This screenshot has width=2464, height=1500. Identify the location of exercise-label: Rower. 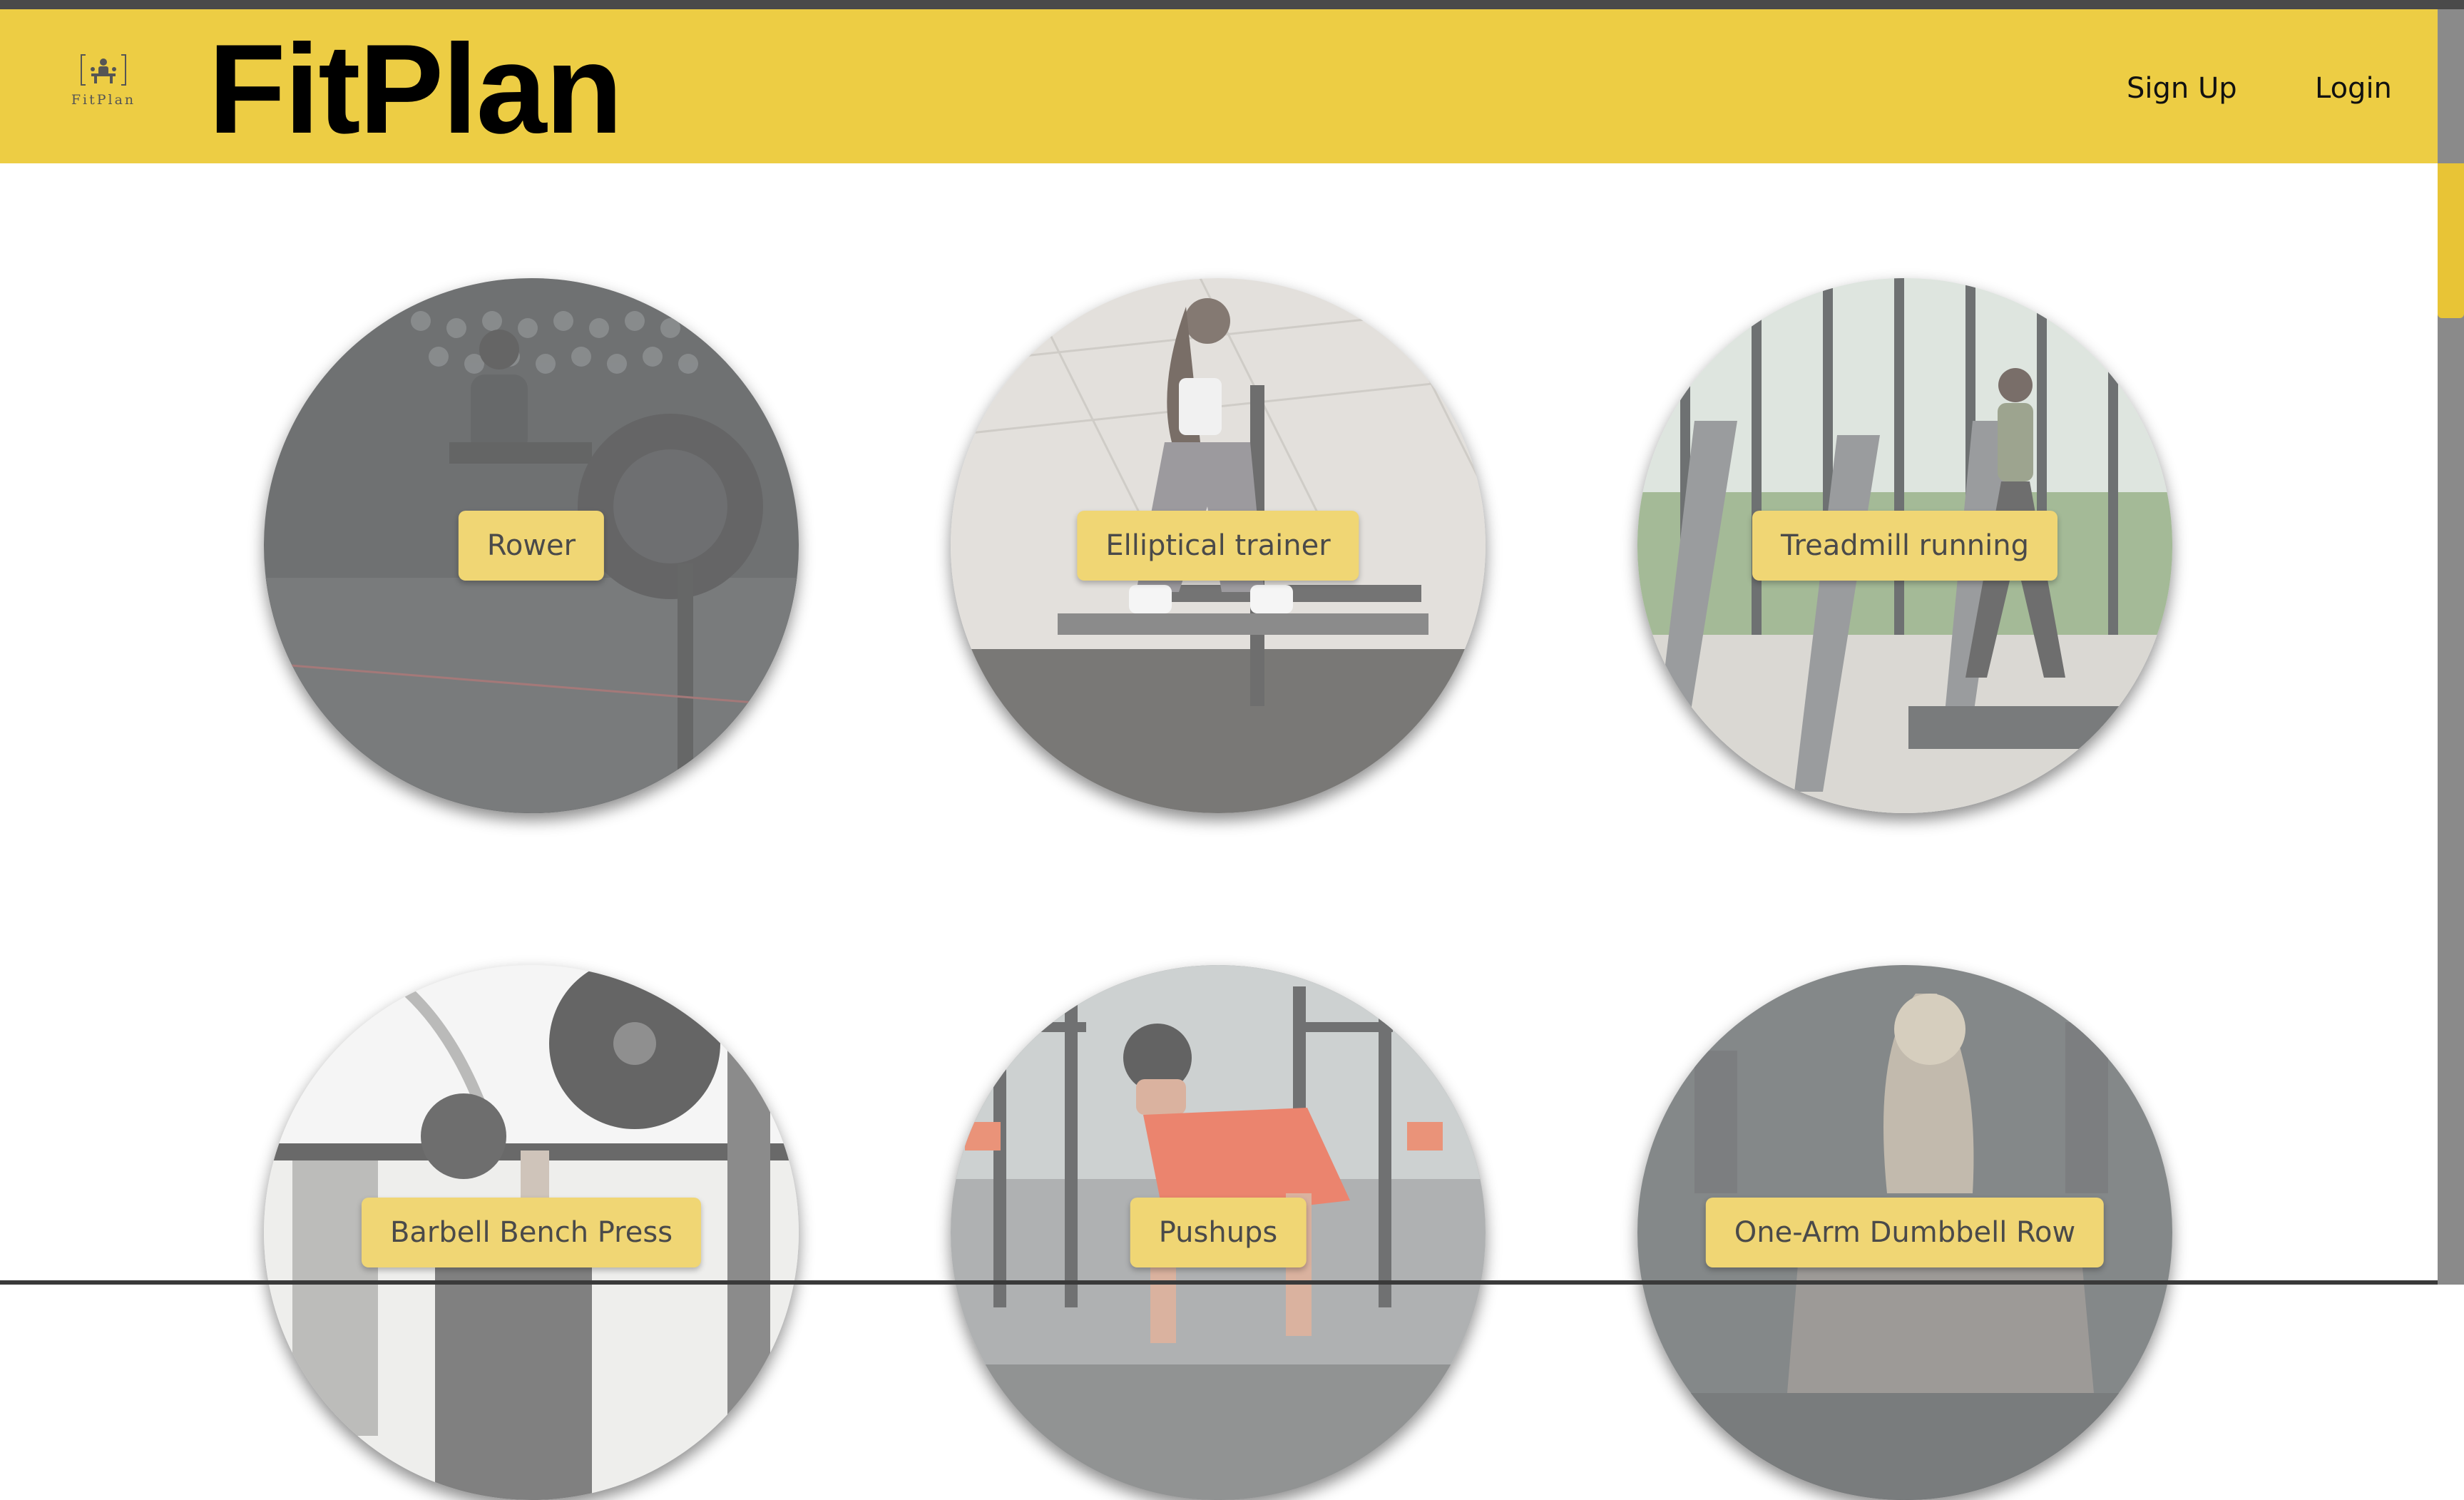
(532, 546).